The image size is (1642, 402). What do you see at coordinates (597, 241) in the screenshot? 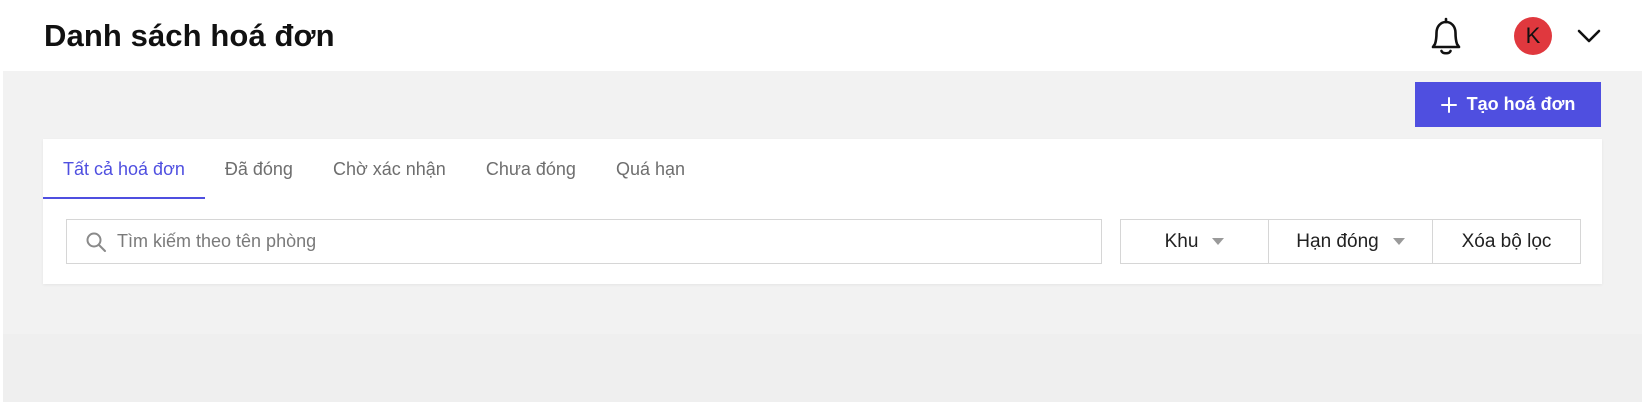
I see `search-input` at bounding box center [597, 241].